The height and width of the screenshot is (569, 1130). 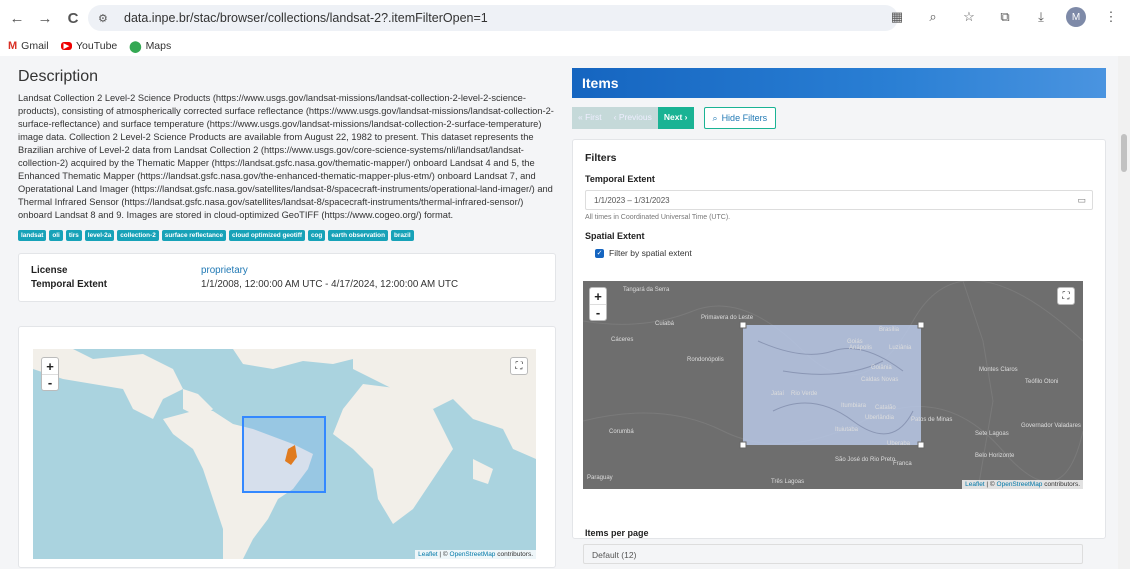 What do you see at coordinates (28, 46) in the screenshot?
I see `bookmark-gmail: M Gmail` at bounding box center [28, 46].